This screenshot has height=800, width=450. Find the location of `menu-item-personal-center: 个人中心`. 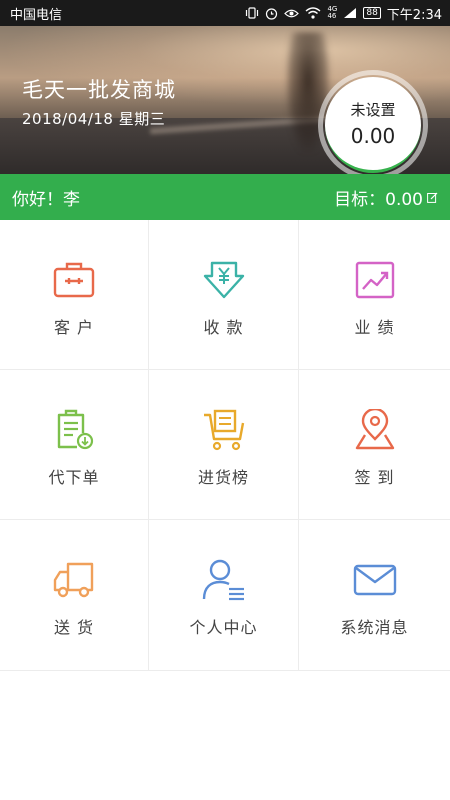

menu-item-personal-center: 个人中心 is located at coordinates (224, 595).